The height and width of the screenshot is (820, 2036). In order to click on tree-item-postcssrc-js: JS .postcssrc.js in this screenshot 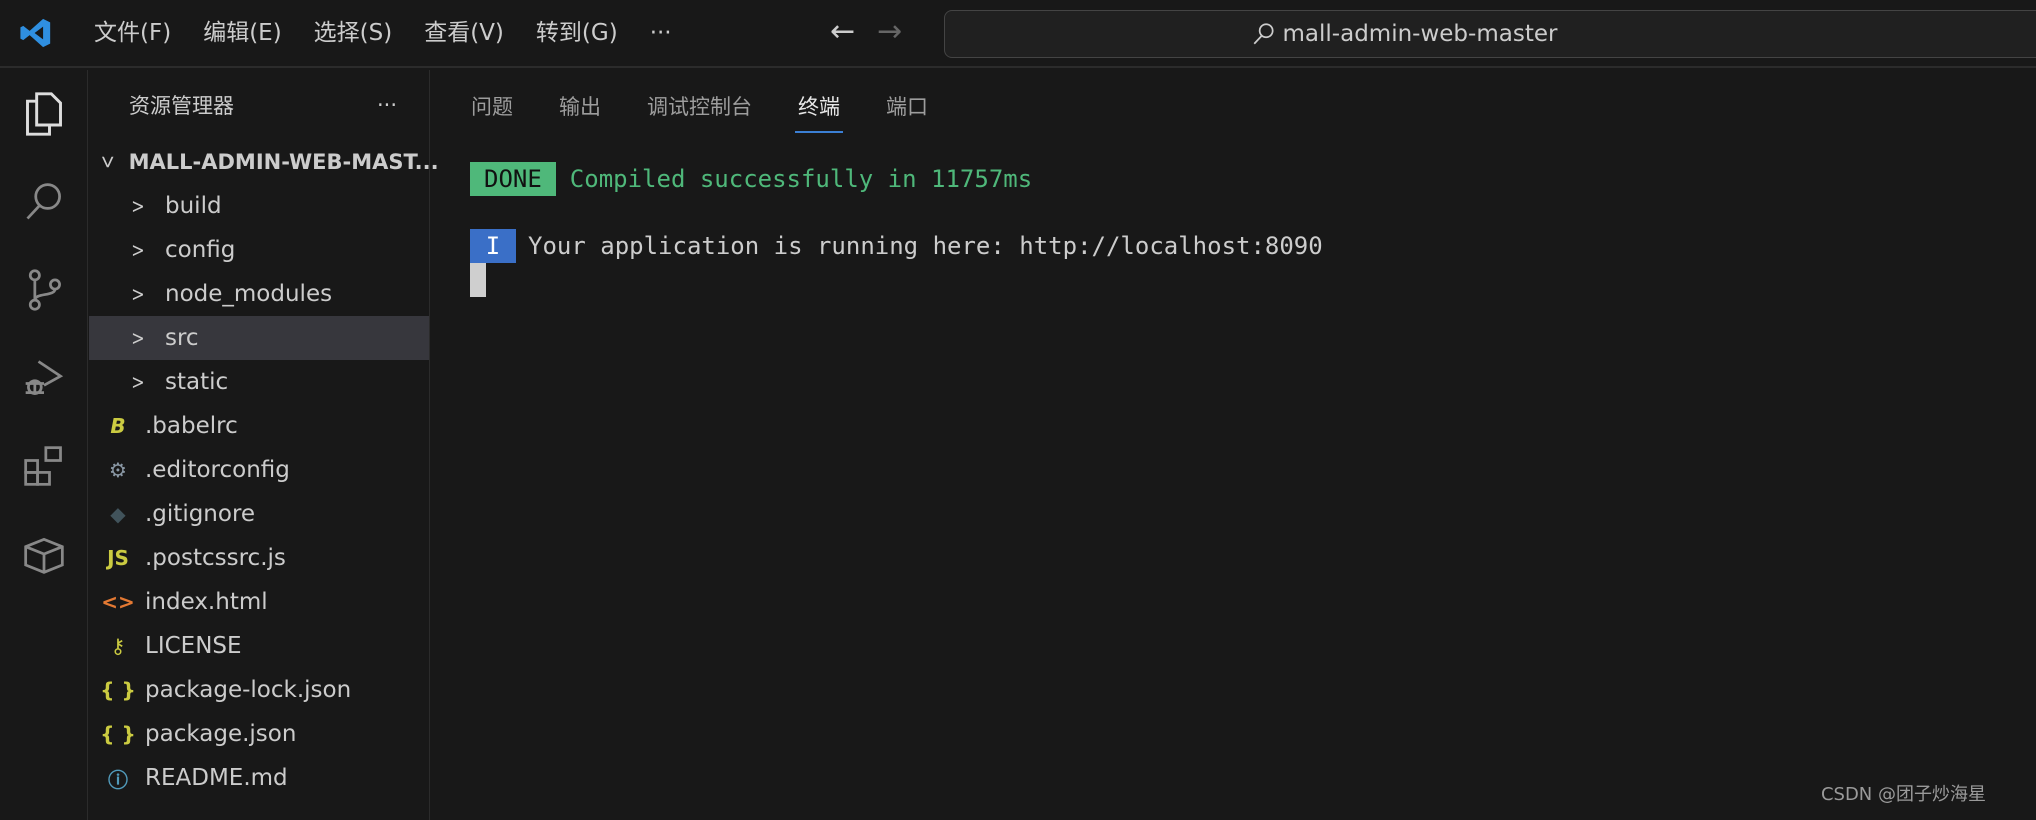, I will do `click(259, 558)`.